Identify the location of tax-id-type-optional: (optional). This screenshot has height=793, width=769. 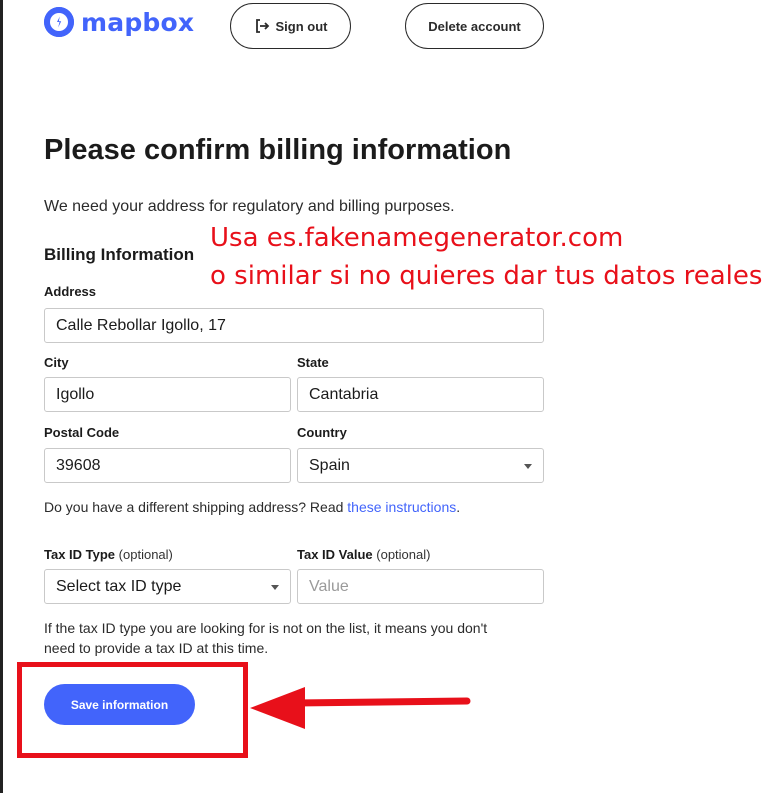
(145, 554).